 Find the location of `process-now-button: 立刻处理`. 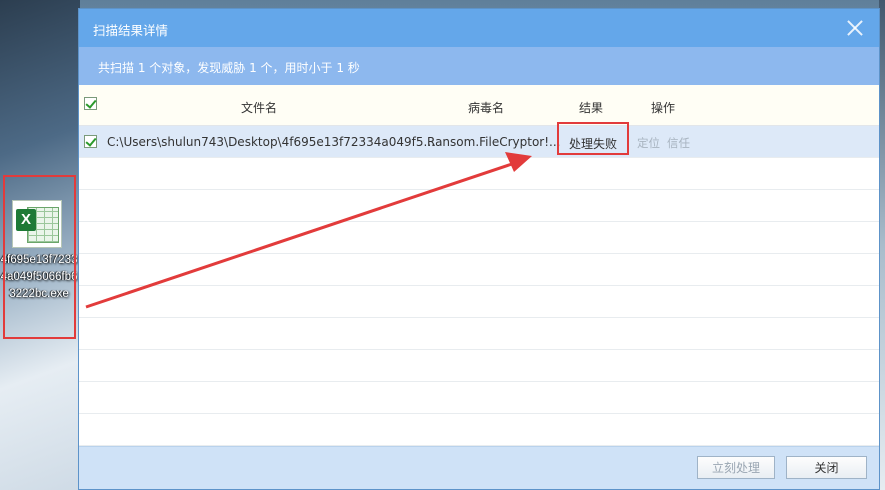

process-now-button: 立刻处理 is located at coordinates (736, 467).